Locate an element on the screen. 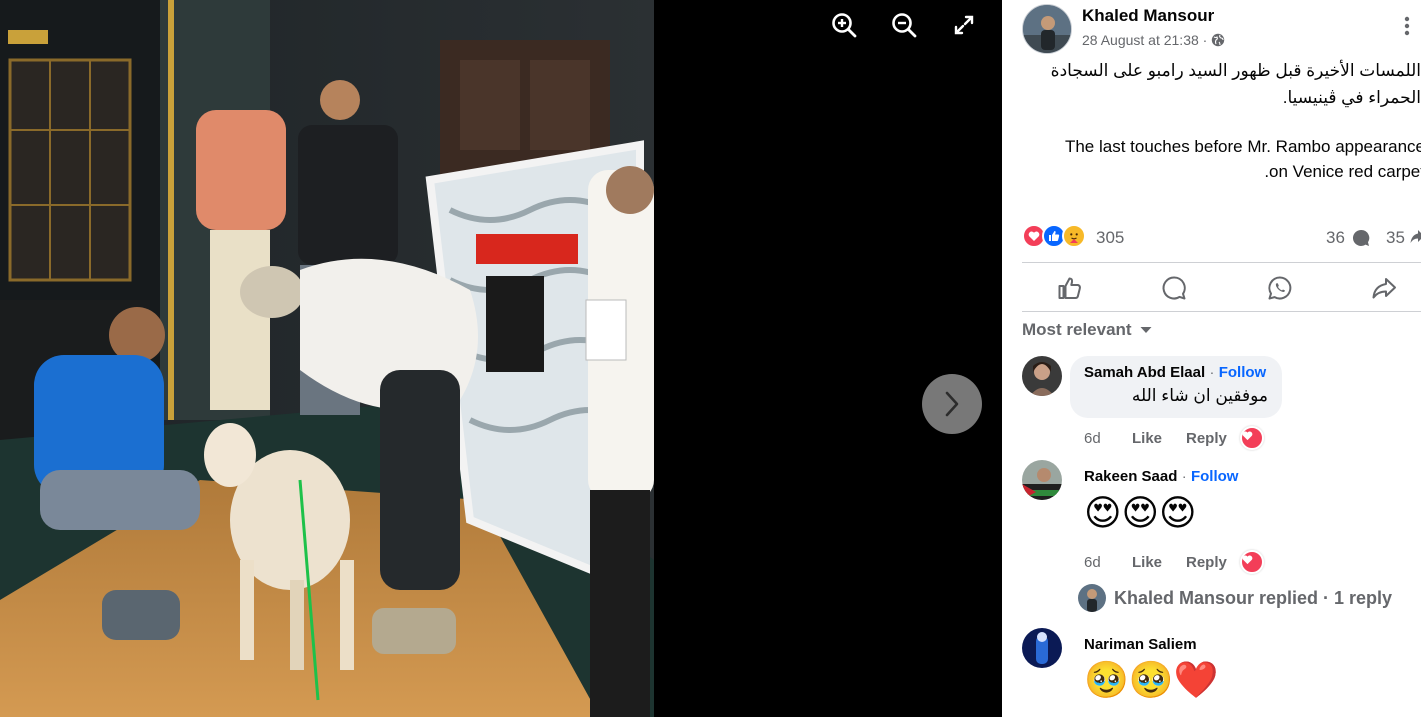 This screenshot has width=1421, height=717. caret-down-icon is located at coordinates (1146, 330).